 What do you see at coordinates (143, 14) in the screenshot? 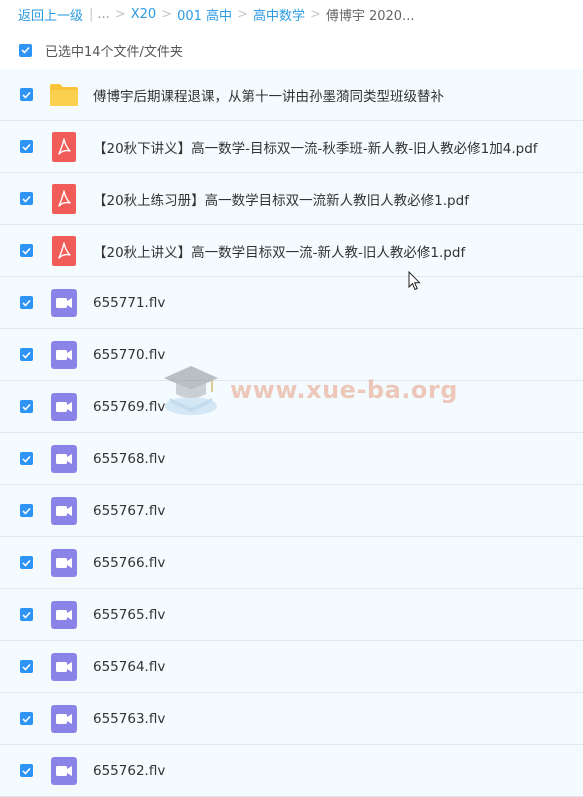
I see `breadcrumb-item-x20: X20` at bounding box center [143, 14].